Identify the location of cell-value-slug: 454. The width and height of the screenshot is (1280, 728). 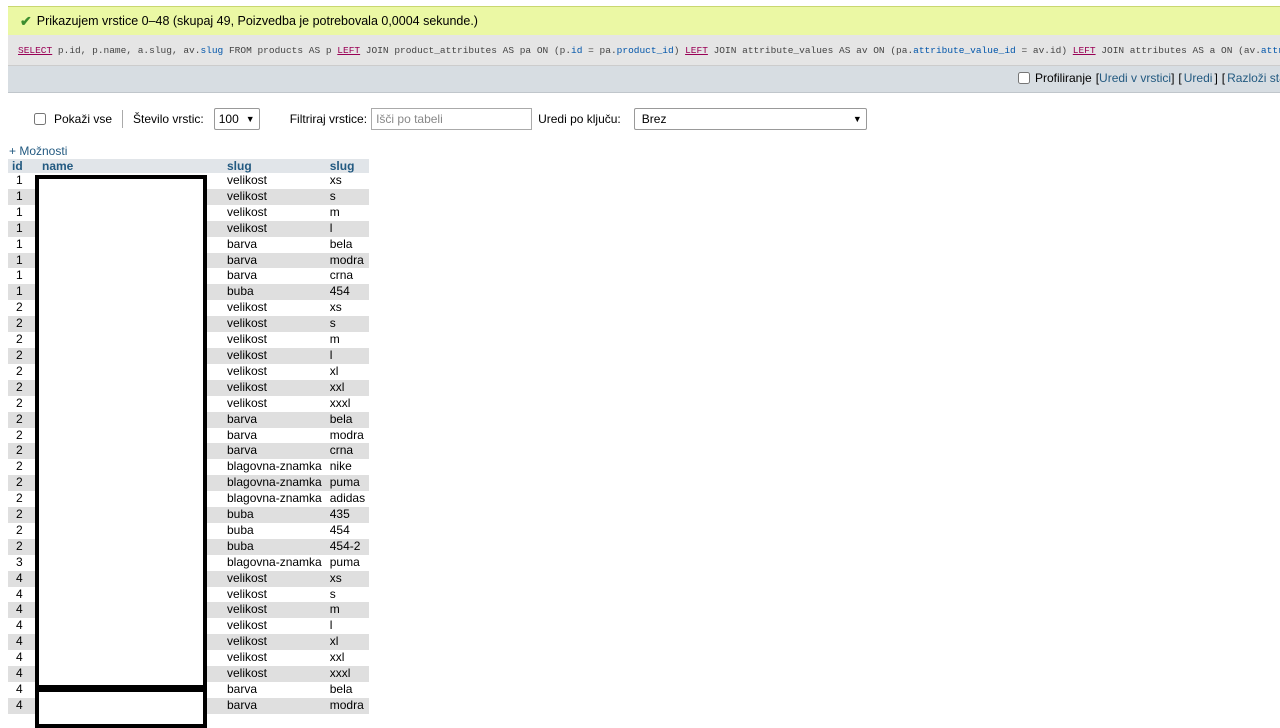
(347, 530).